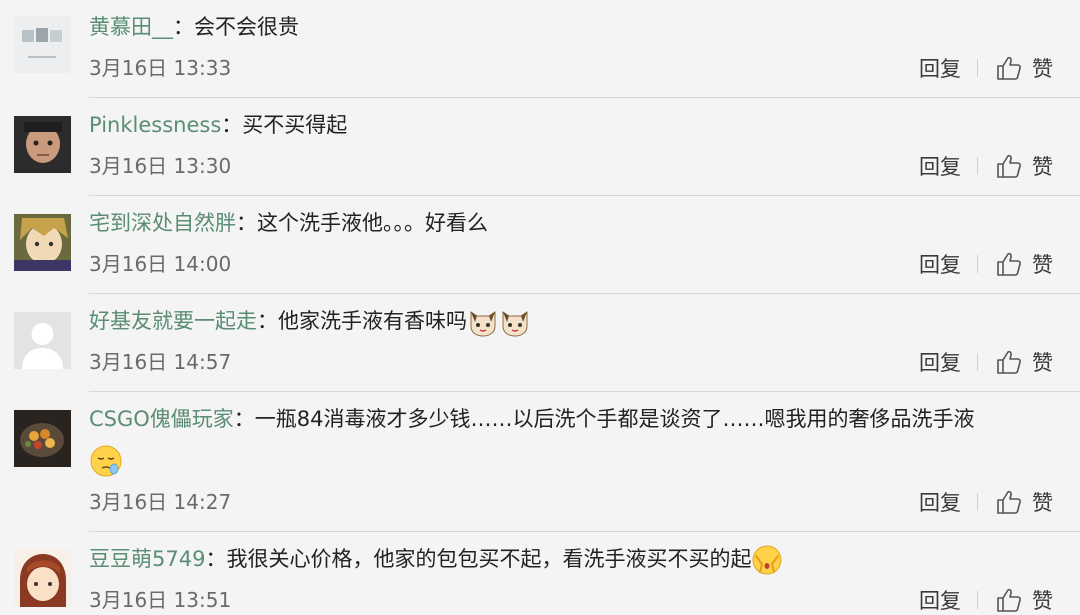  Describe the element at coordinates (160, 362) in the screenshot. I see `timestamp: 3月16日 14:57` at that location.